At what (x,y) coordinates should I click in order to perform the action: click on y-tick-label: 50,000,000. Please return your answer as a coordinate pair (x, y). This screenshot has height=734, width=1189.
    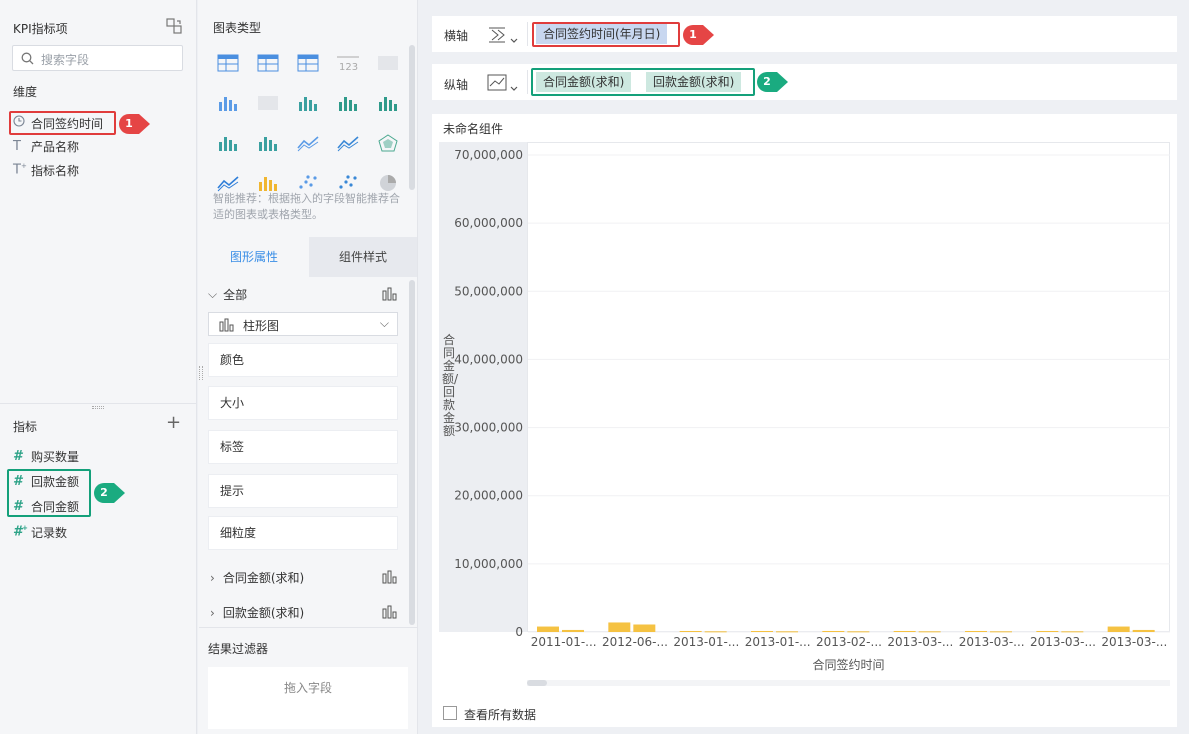
    Looking at the image, I should click on (488, 291).